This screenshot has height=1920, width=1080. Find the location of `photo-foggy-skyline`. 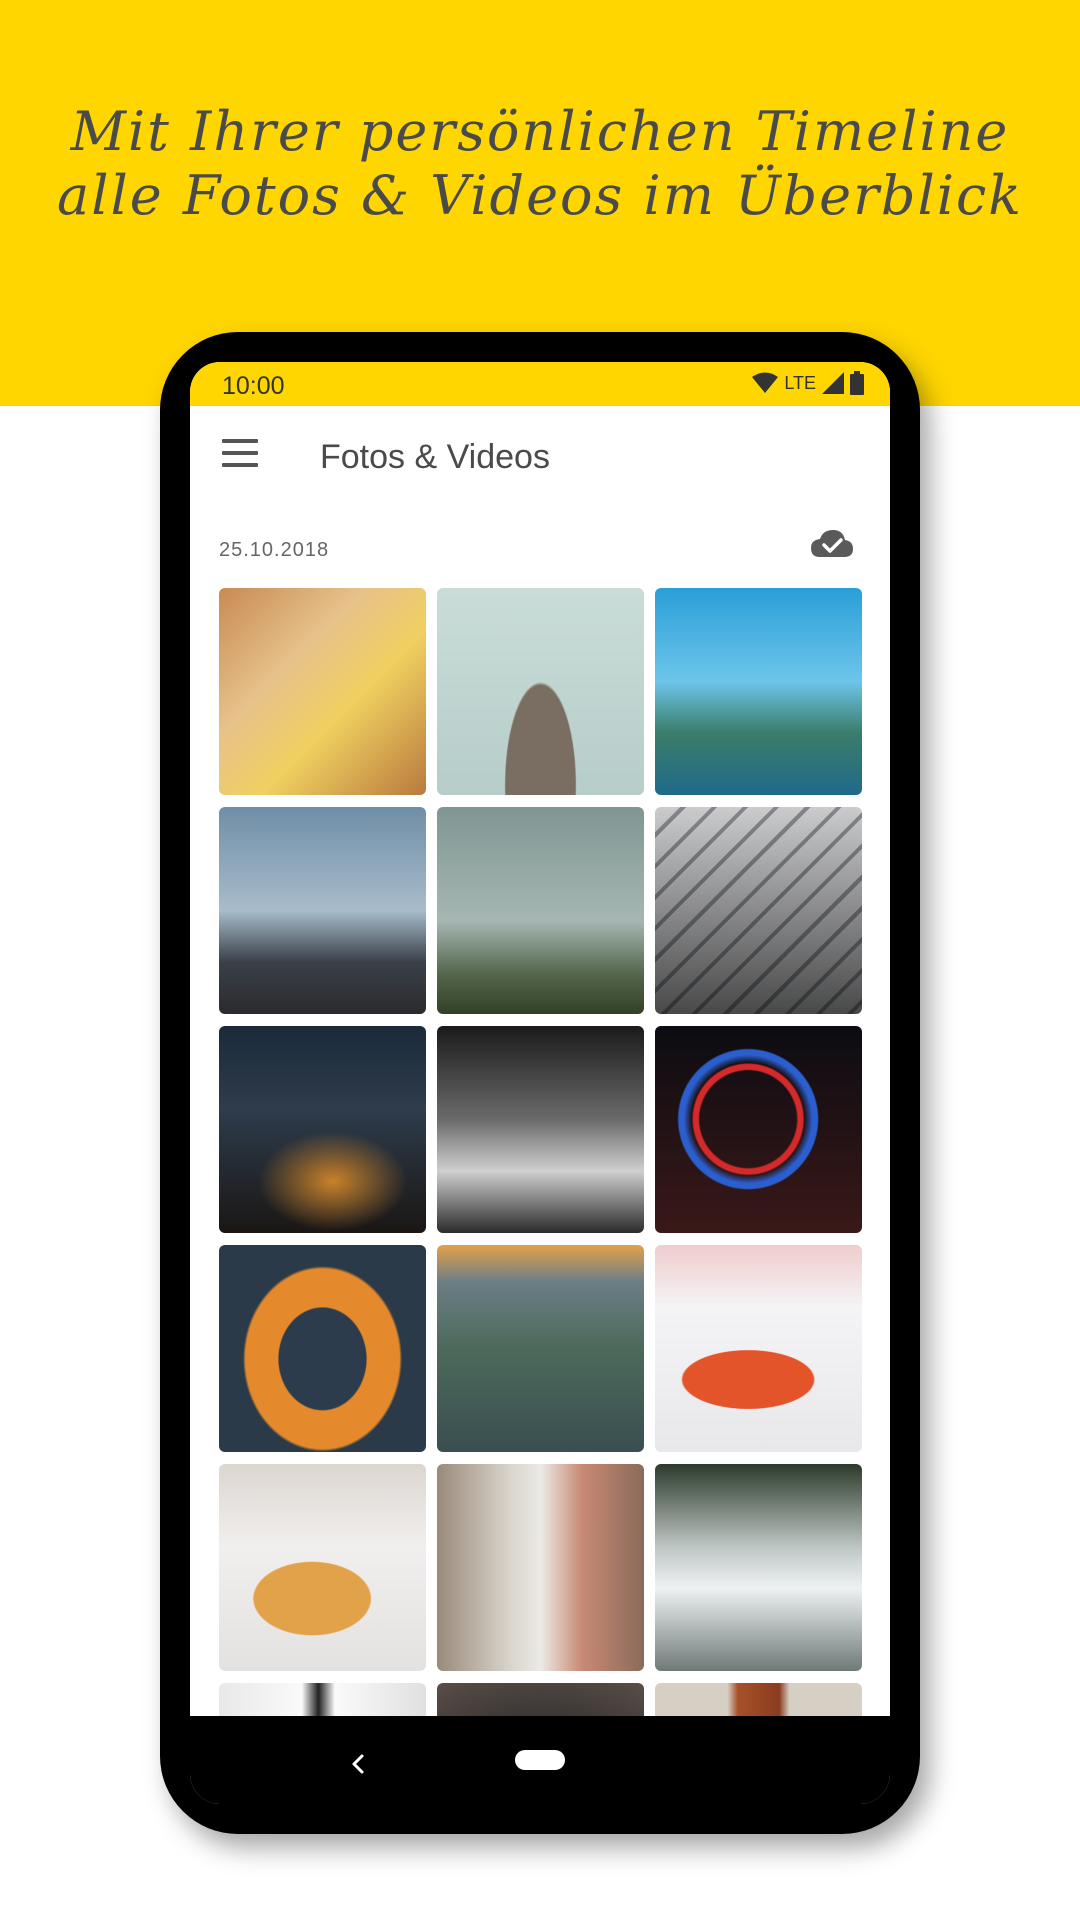

photo-foggy-skyline is located at coordinates (540, 910).